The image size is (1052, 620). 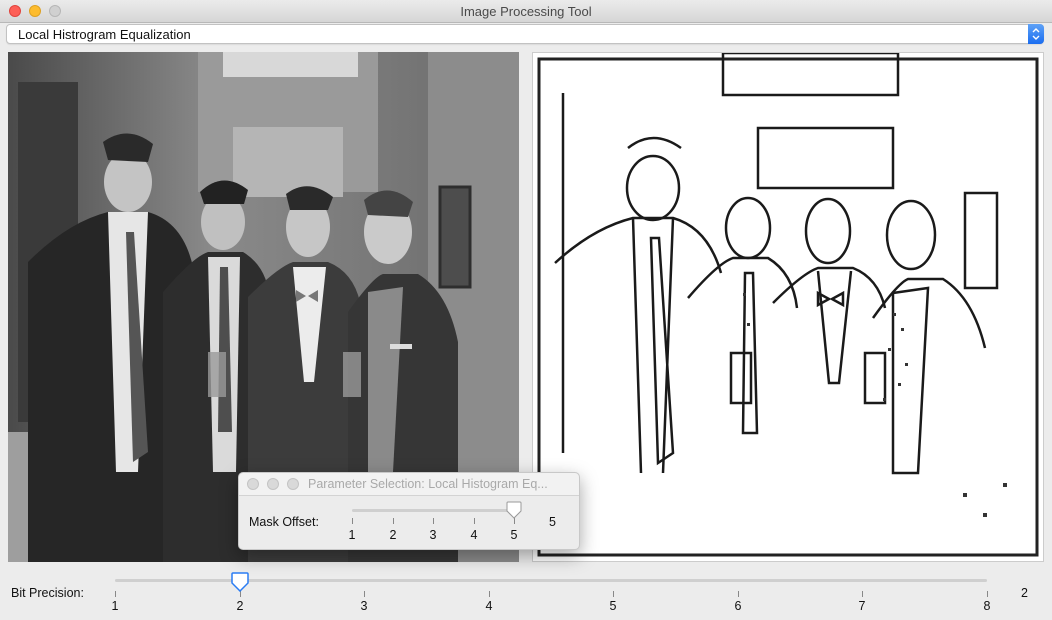 I want to click on bit-precision-thumb, so click(x=239, y=584).